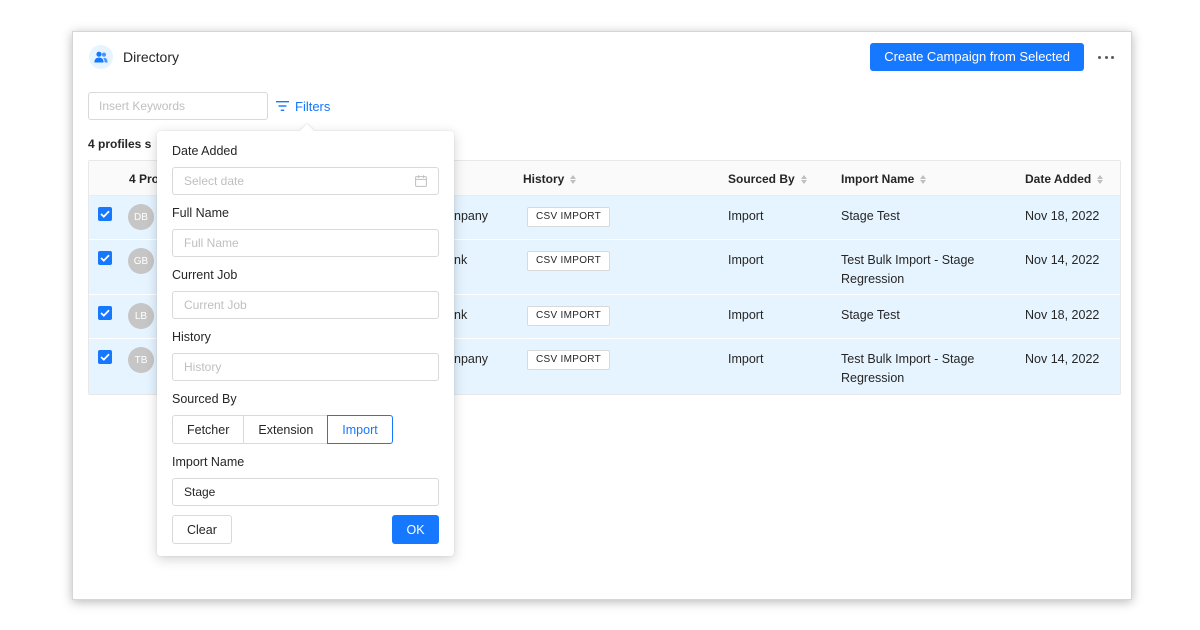  What do you see at coordinates (305, 305) in the screenshot?
I see `current-job-input` at bounding box center [305, 305].